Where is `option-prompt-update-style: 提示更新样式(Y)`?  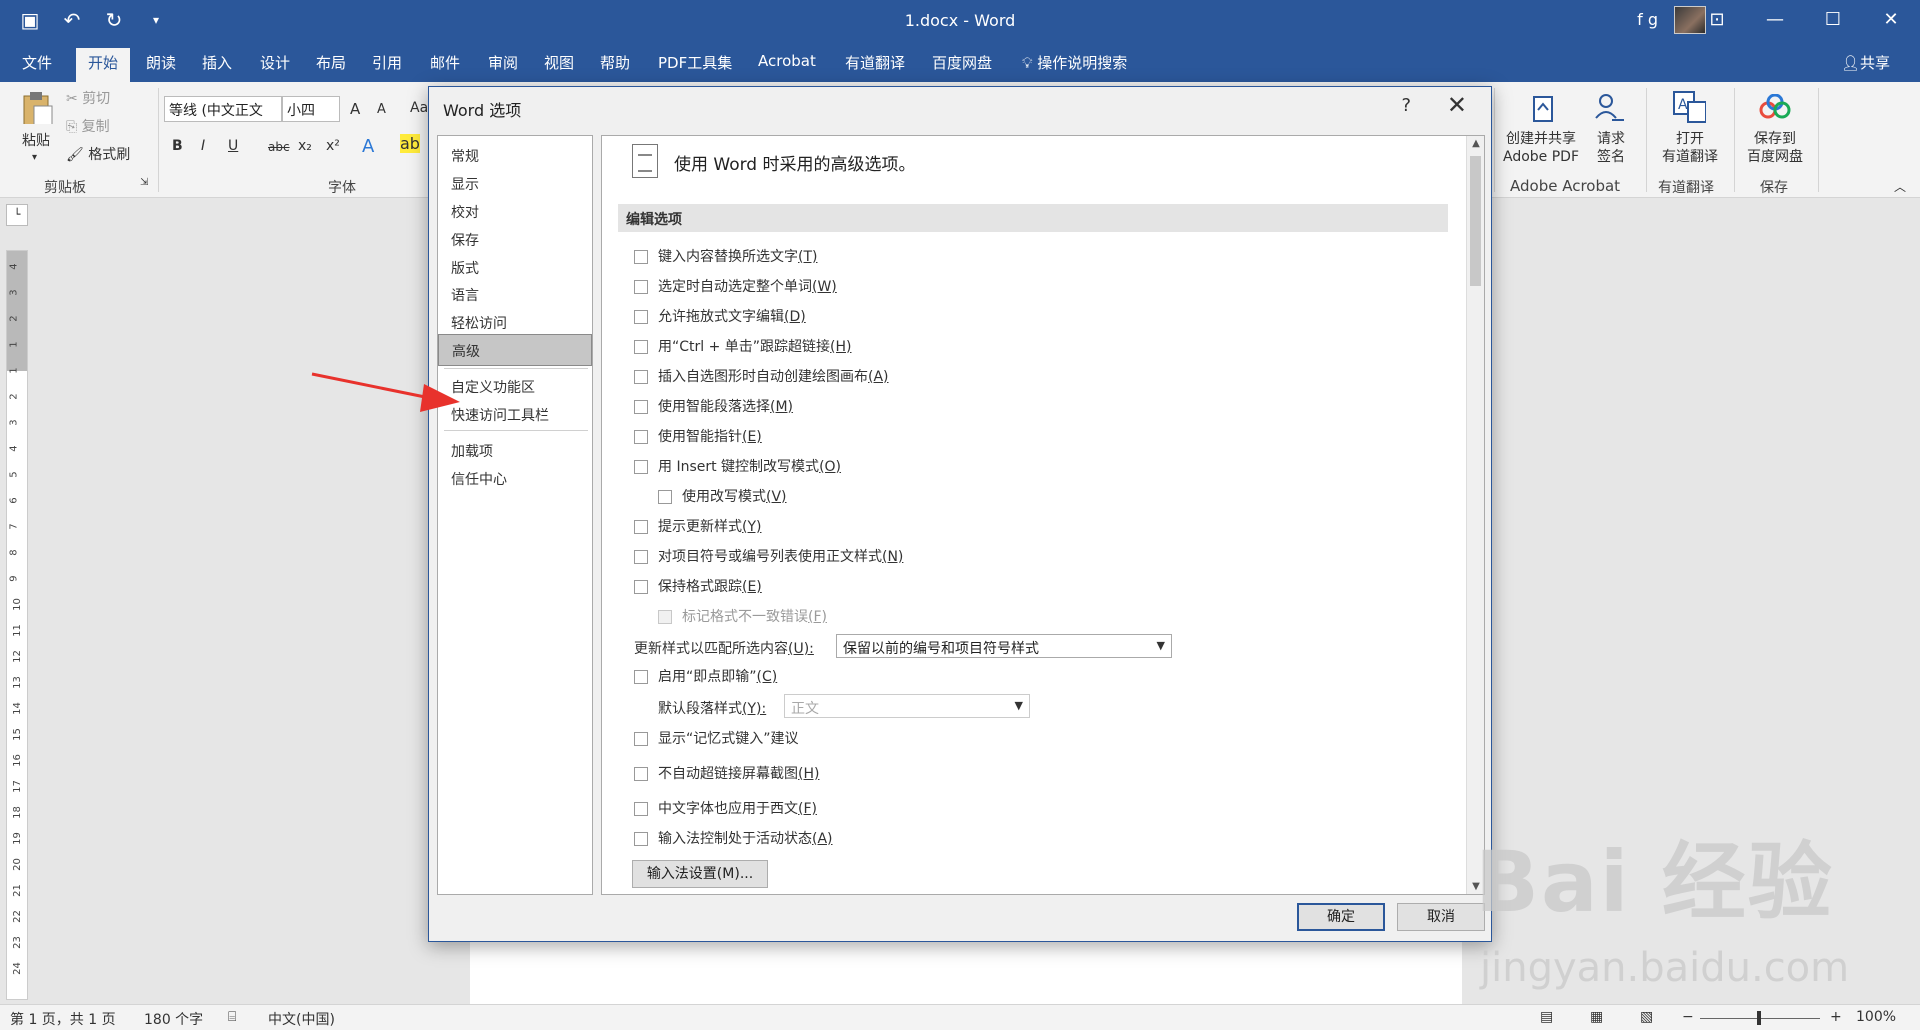 option-prompt-update-style: 提示更新样式(Y) is located at coordinates (697, 526).